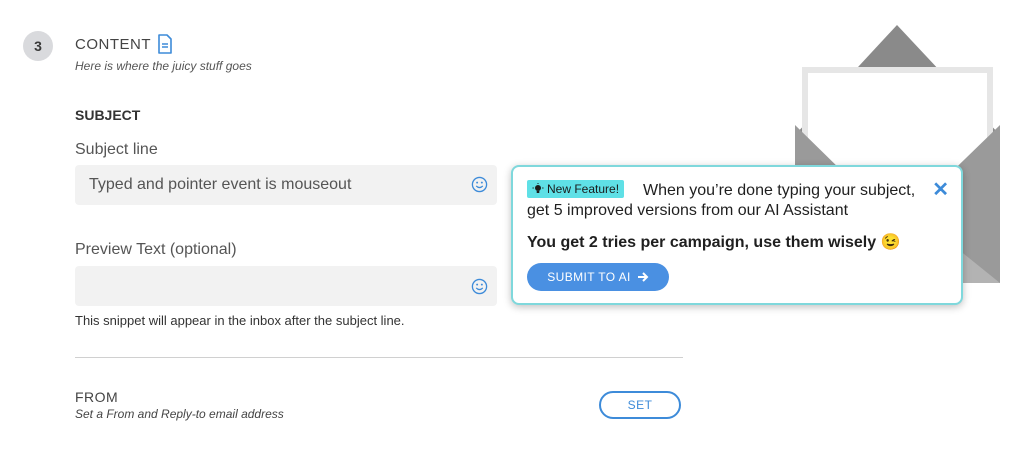 This screenshot has width=1024, height=449. I want to click on lightbulb-icon, so click(538, 188).